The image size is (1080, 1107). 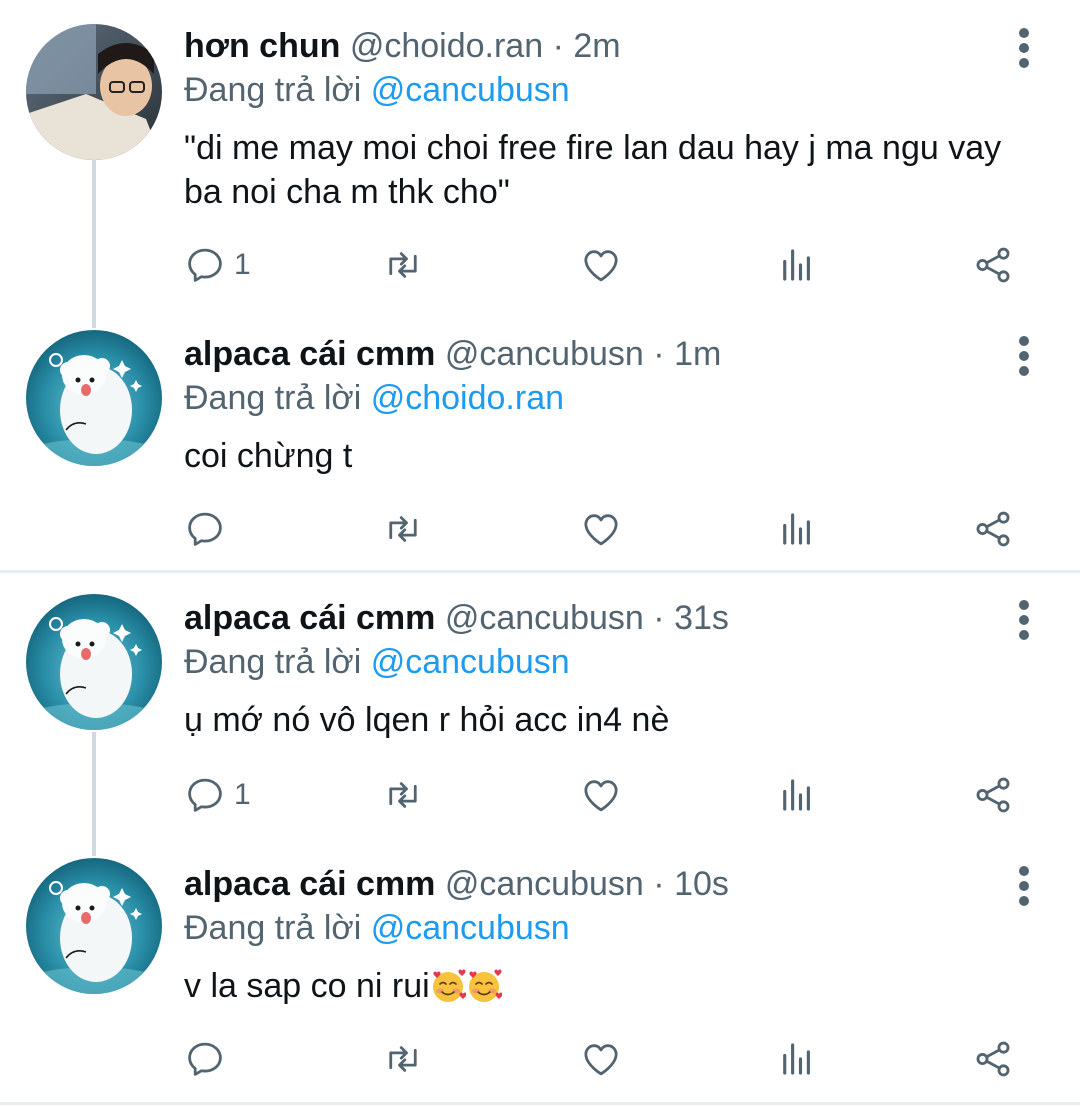 What do you see at coordinates (540, 571) in the screenshot?
I see `thread-divider` at bounding box center [540, 571].